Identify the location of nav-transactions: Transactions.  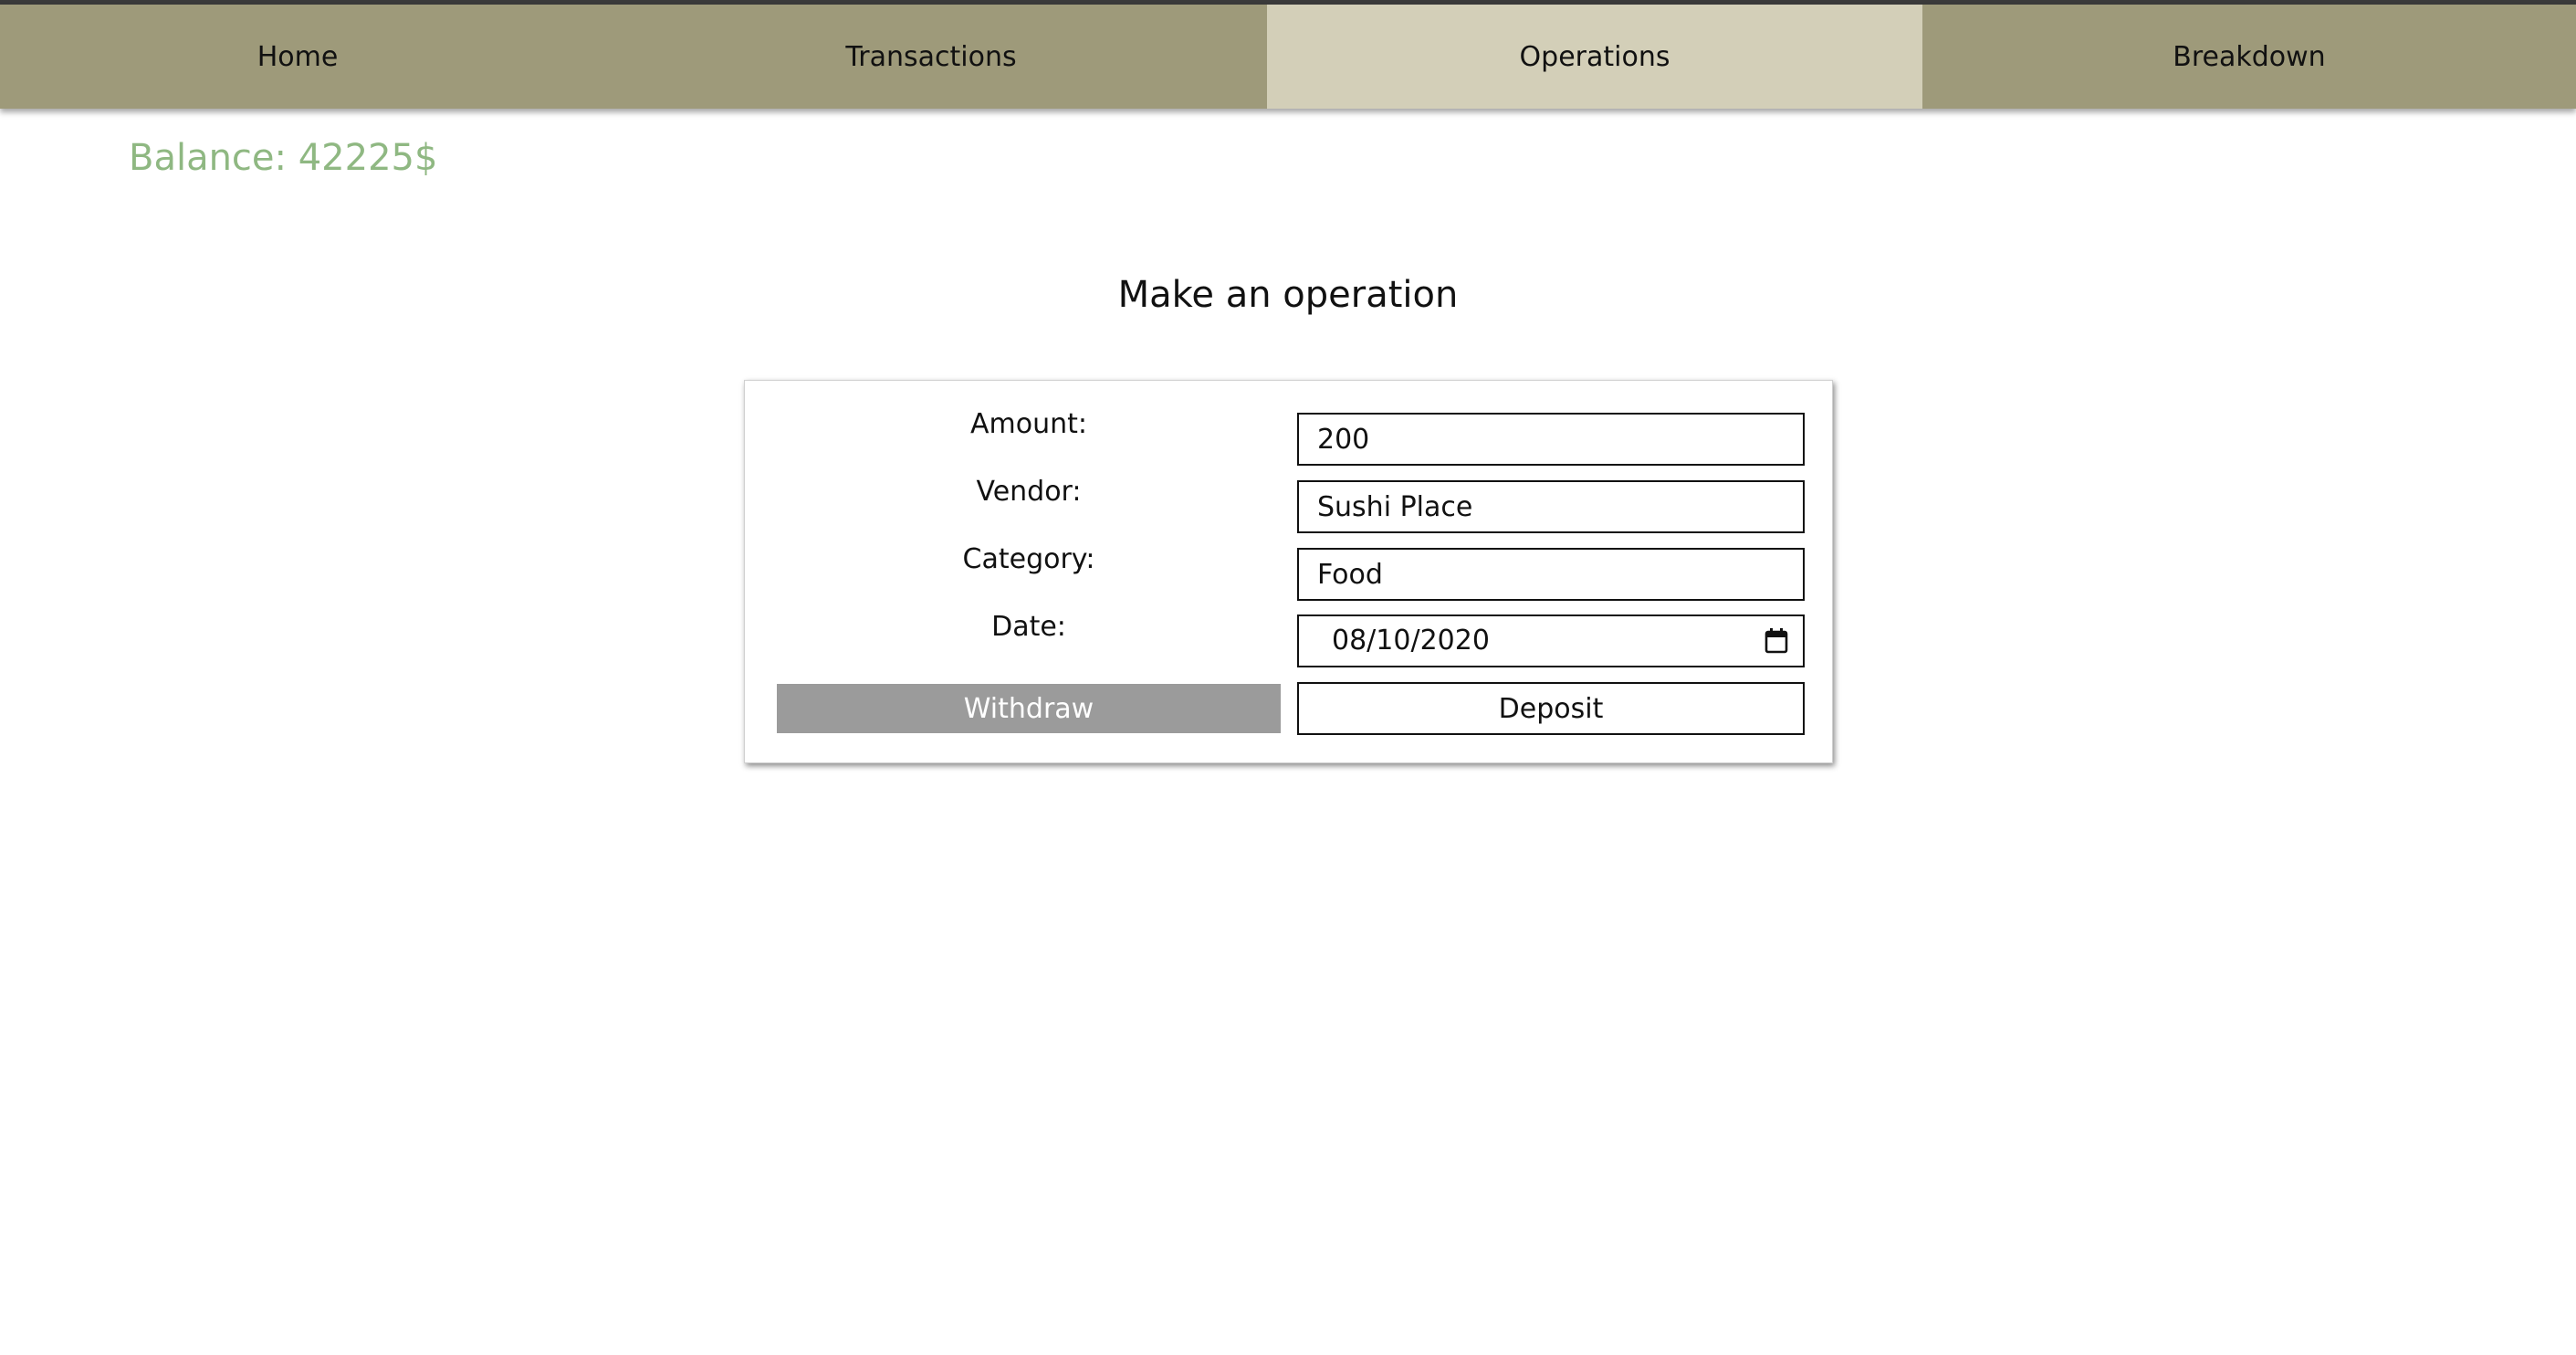
(931, 57).